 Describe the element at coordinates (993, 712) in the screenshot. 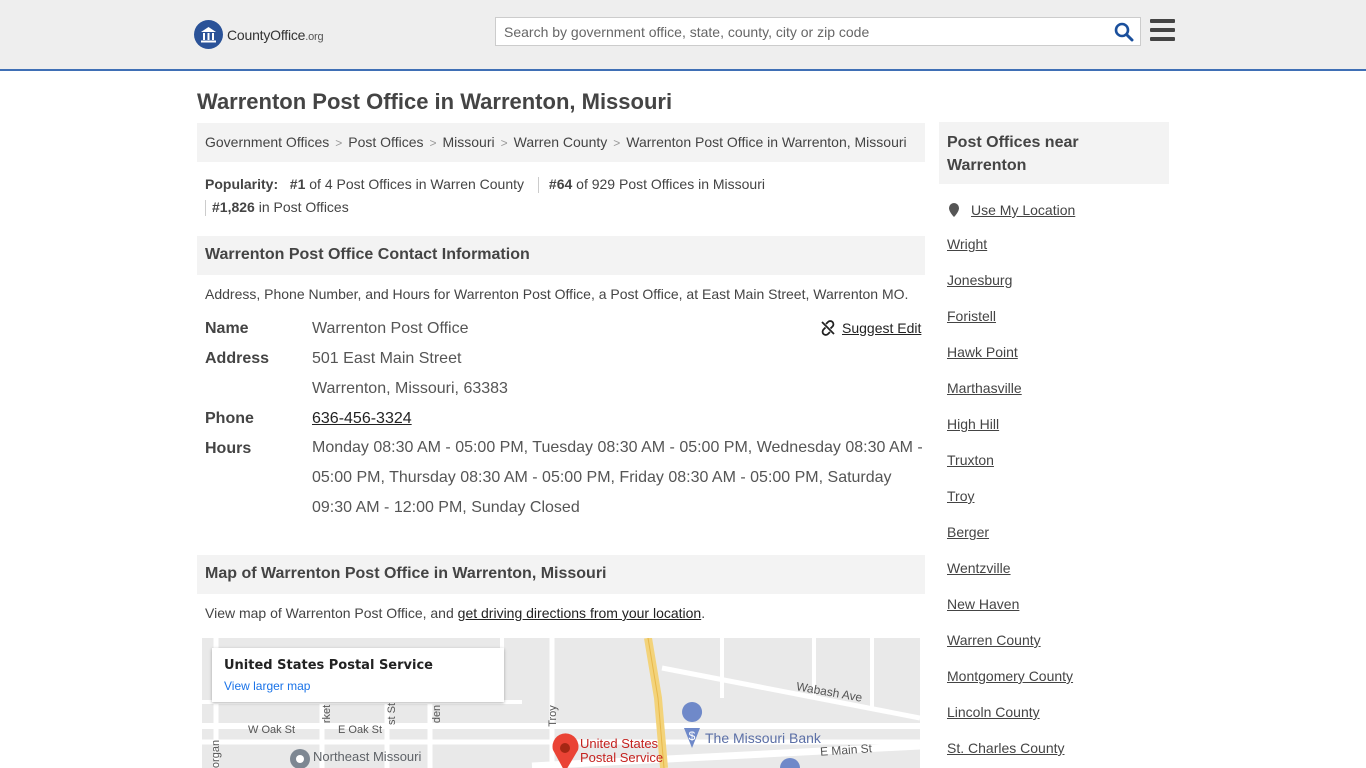

I see `nearby-link-lincoln-county: Lincoln County` at that location.